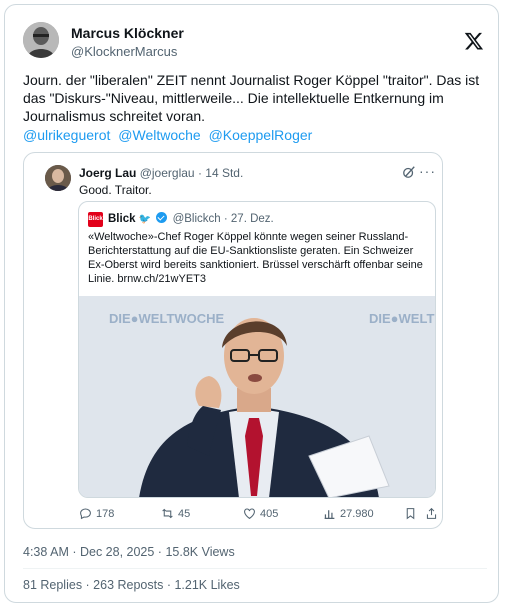  What do you see at coordinates (197, 219) in the screenshot?
I see `nested-author-handle: @Blickch` at bounding box center [197, 219].